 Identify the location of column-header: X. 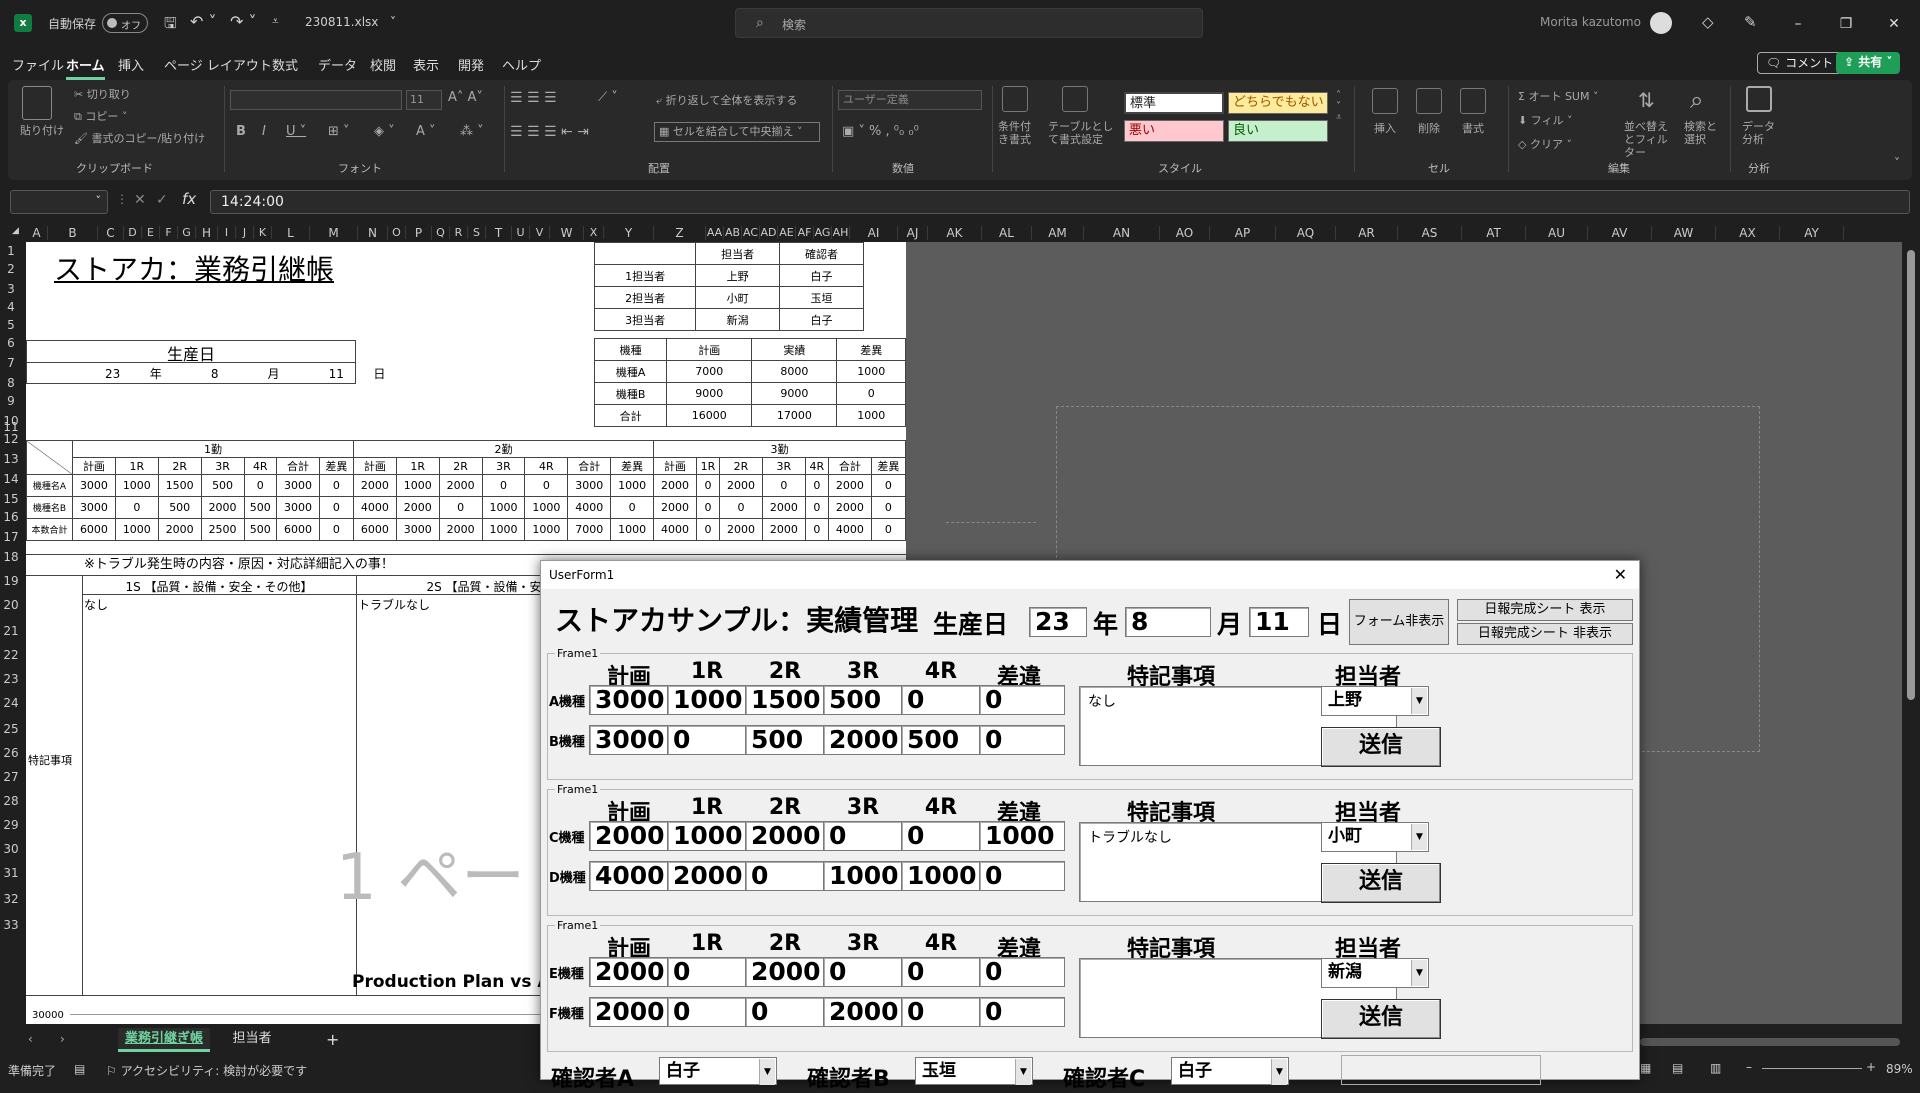
(594, 232).